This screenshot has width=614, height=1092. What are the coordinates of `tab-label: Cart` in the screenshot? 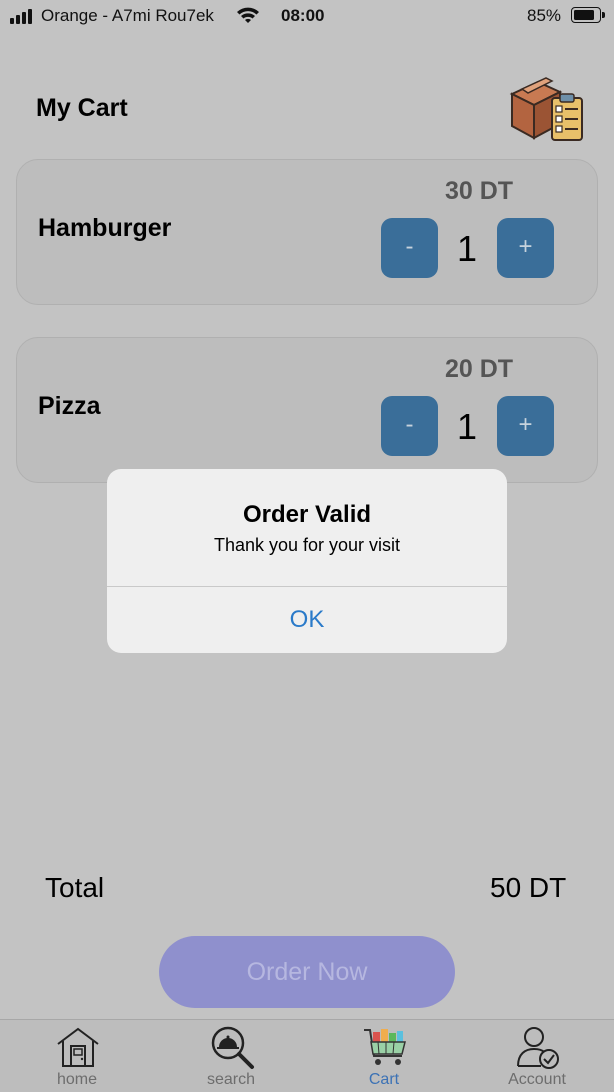 It's located at (384, 1079).